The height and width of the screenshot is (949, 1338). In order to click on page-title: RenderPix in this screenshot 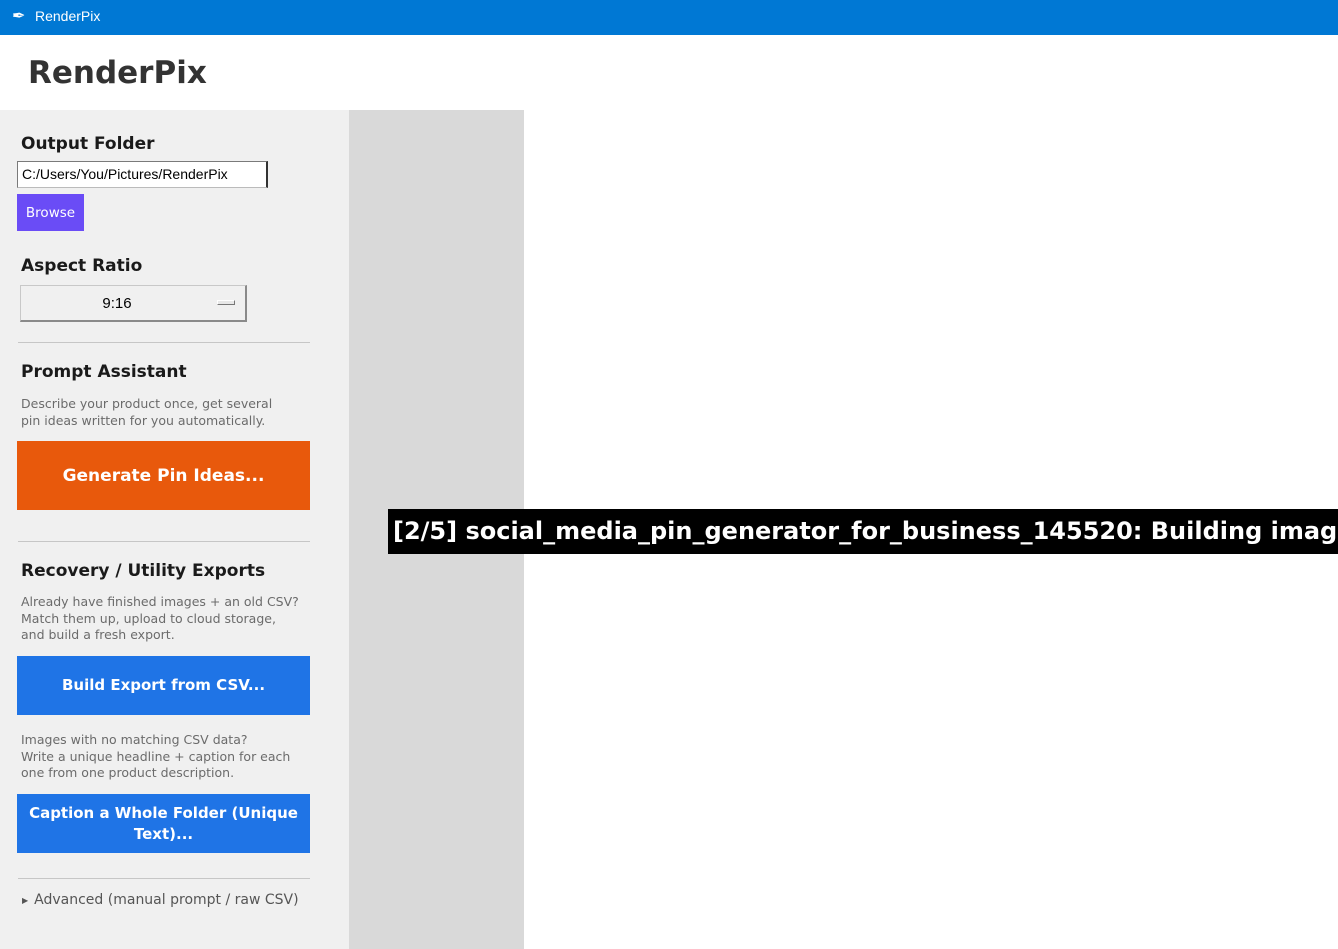, I will do `click(117, 73)`.